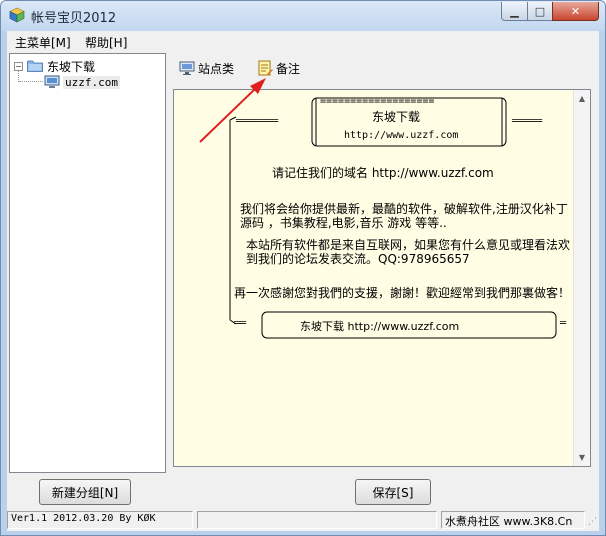  I want to click on tree-node-root: − 东坡下载, so click(54, 66).